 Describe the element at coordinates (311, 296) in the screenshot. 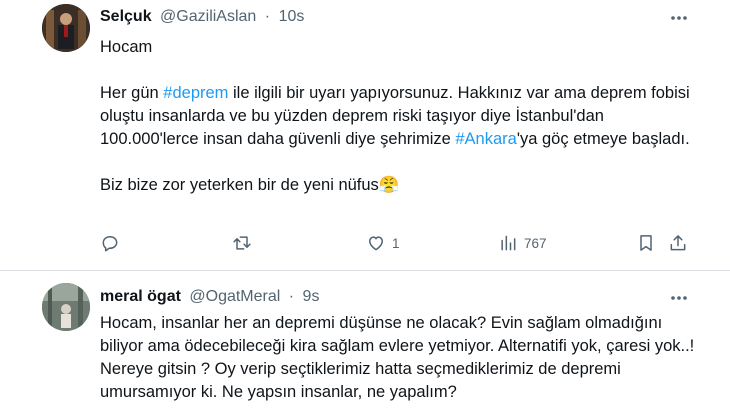

I see `timestamp: 9s` at that location.